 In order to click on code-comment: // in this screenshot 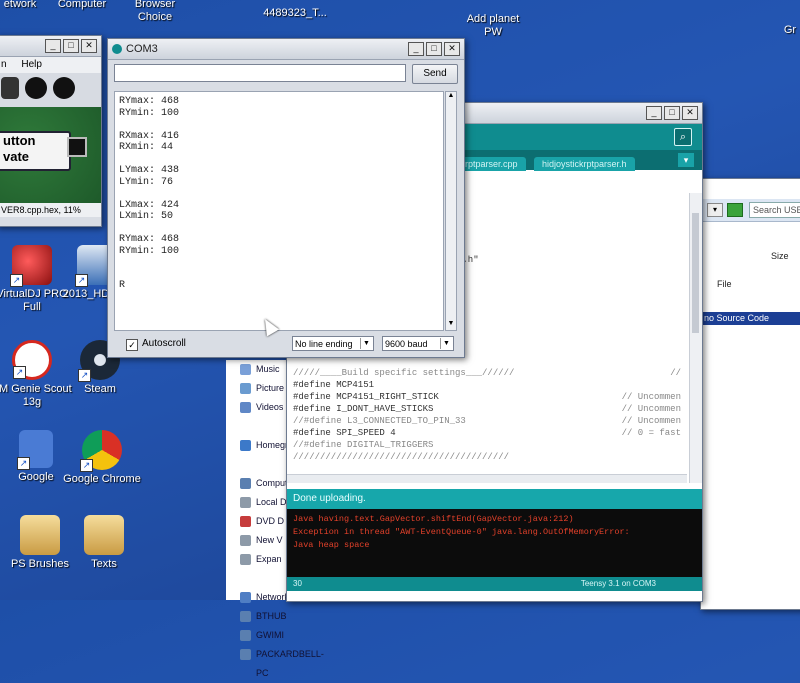, I will do `click(675, 373)`.